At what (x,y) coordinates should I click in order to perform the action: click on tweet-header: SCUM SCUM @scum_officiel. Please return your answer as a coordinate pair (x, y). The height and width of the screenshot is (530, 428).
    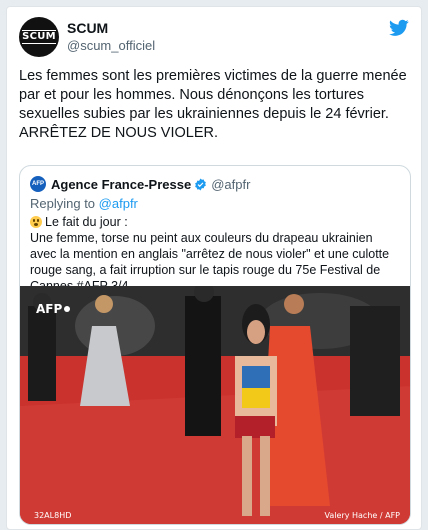
    Looking at the image, I should click on (214, 40).